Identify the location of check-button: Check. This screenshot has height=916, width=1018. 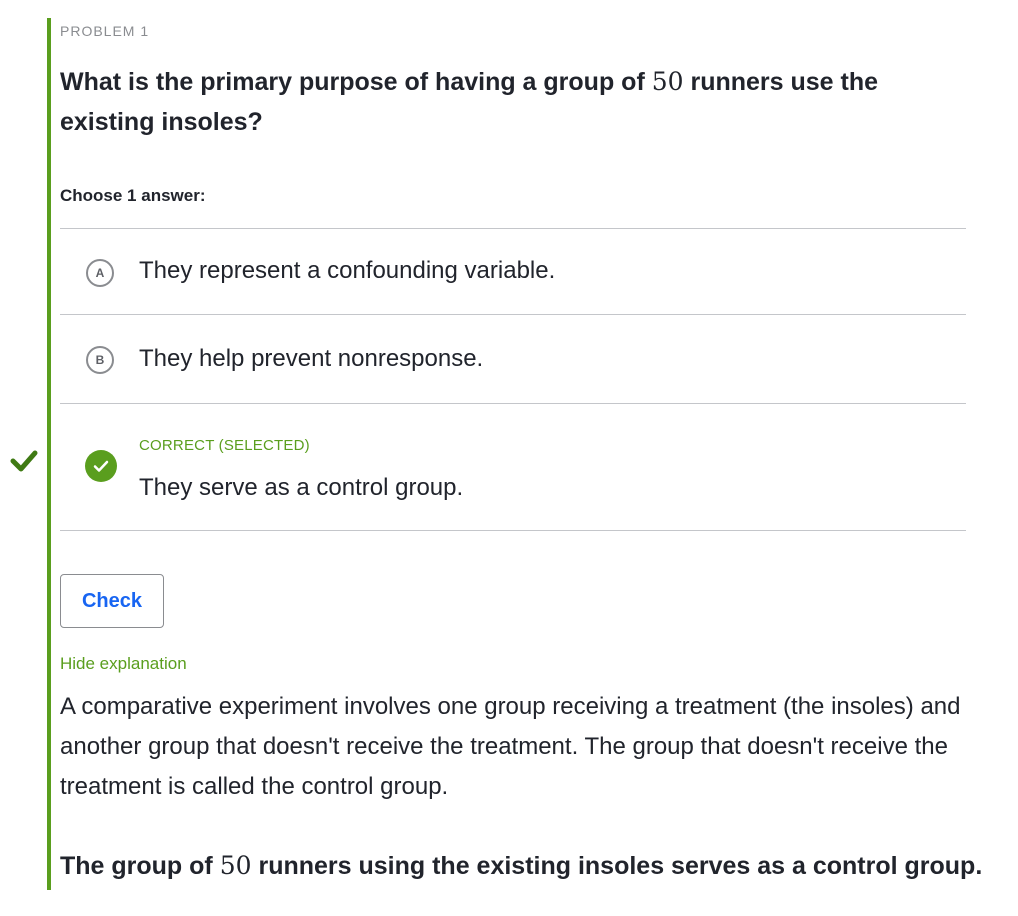
(112, 601).